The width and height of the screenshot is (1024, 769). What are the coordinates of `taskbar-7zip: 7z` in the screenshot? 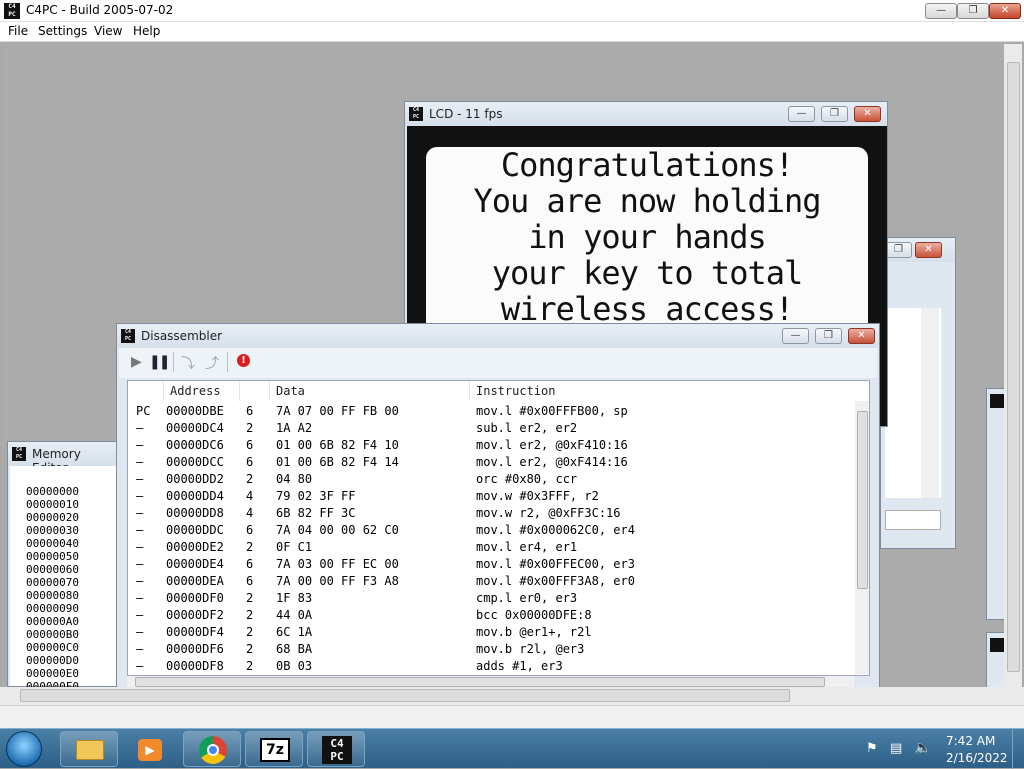 It's located at (274, 749).